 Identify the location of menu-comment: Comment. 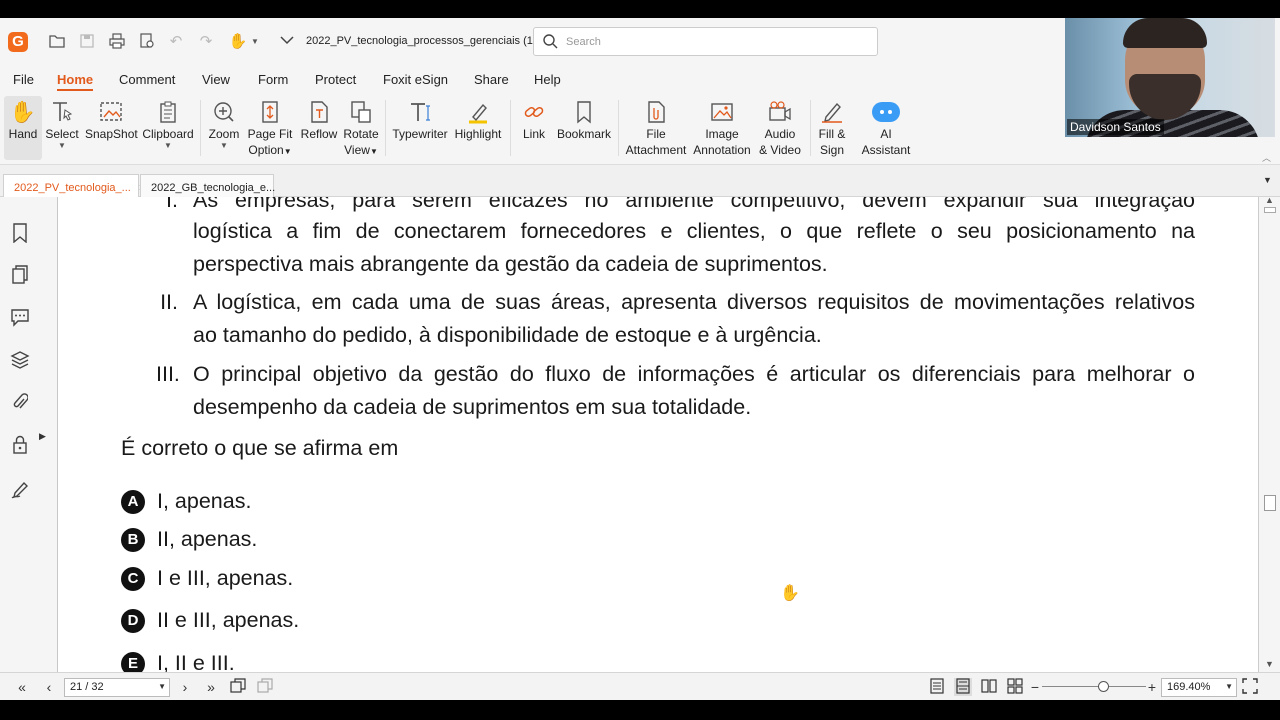
(147, 79).